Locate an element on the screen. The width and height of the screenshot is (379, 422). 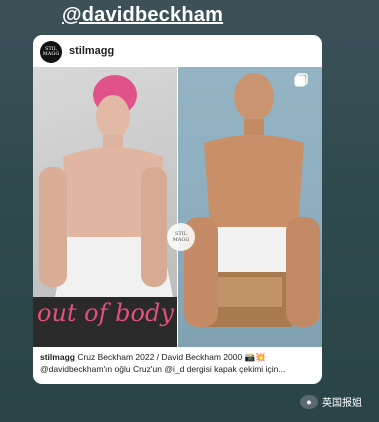
account-name: stilmagg is located at coordinates (91, 51).